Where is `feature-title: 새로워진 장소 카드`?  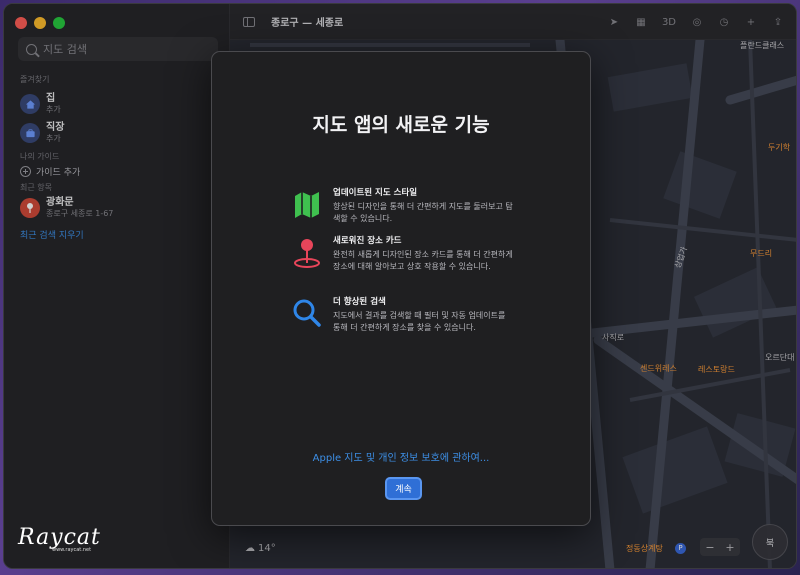
feature-title: 새로워진 장소 카드 is located at coordinates (367, 241).